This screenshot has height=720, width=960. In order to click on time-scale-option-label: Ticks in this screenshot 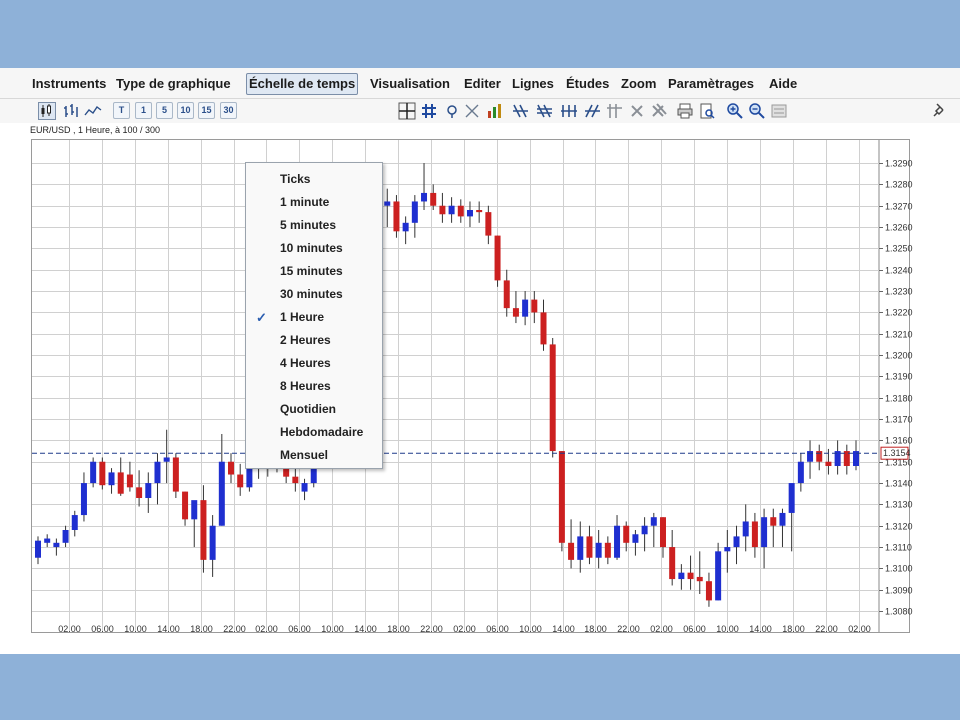, I will do `click(295, 179)`.